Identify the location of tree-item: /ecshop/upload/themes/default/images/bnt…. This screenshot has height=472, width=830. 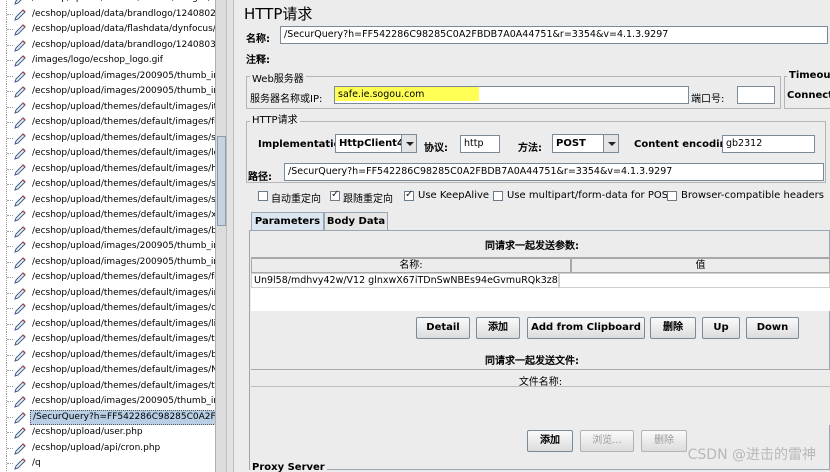
(107, 231).